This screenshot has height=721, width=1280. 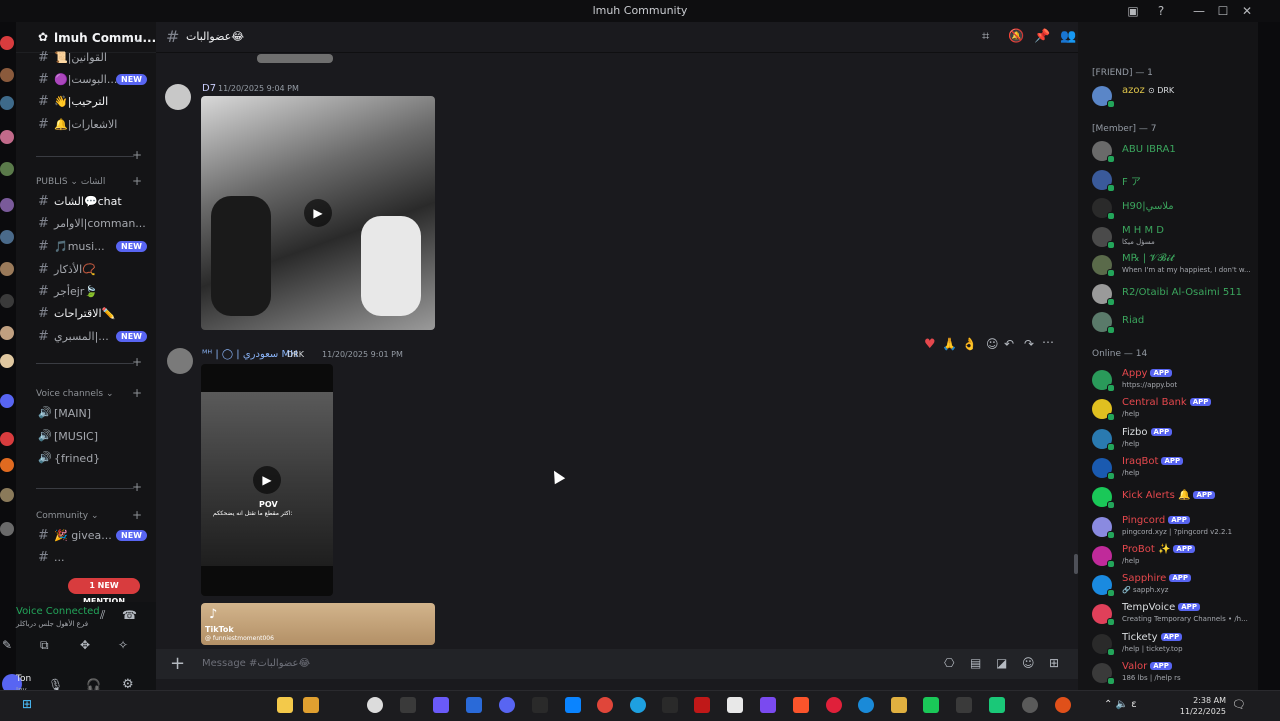 I want to click on clock-app-icon, so click(x=375, y=705).